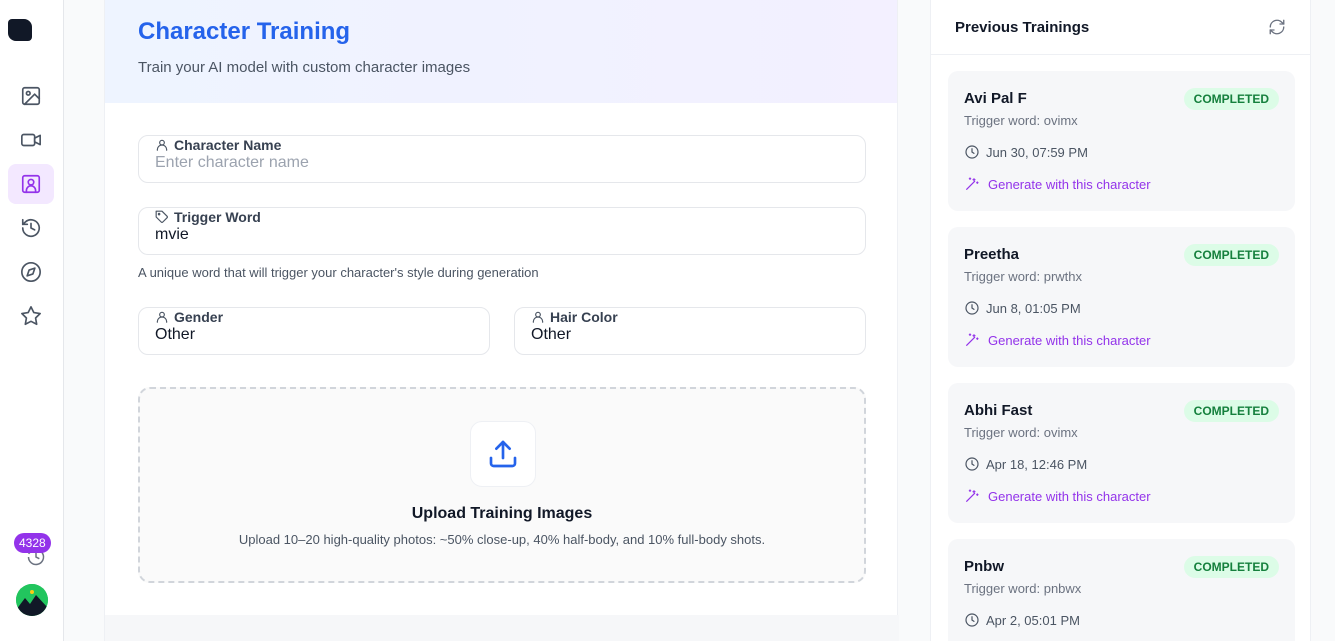 The height and width of the screenshot is (641, 1335). Describe the element at coordinates (502, 159) in the screenshot. I see `character-name-field: Character Name Enter character name` at that location.